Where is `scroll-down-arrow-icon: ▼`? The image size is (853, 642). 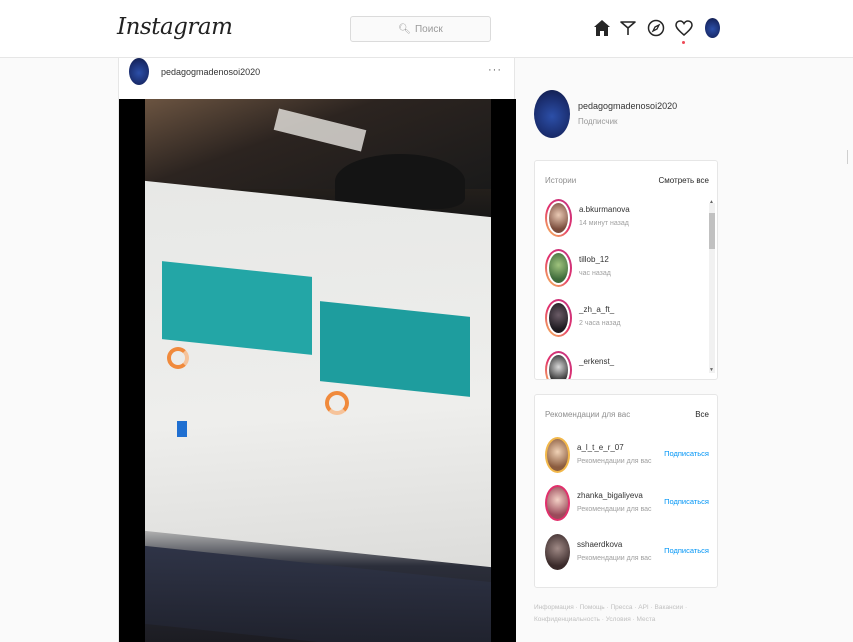
scroll-down-arrow-icon: ▼ is located at coordinates (711, 370).